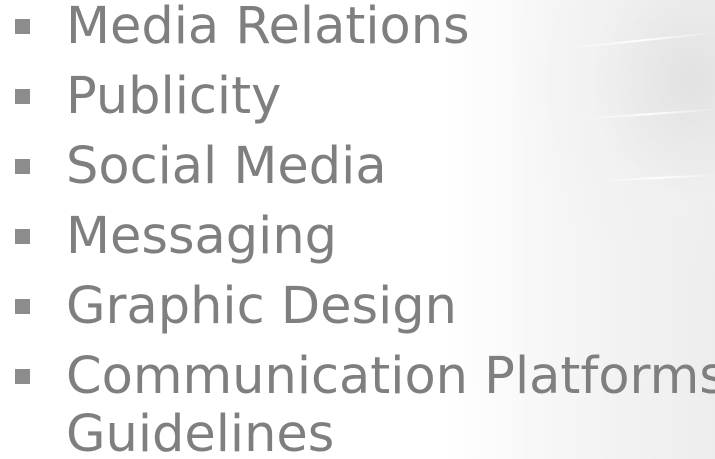 The height and width of the screenshot is (459, 715). What do you see at coordinates (174, 96) in the screenshot?
I see `bullet-text: Publicity` at bounding box center [174, 96].